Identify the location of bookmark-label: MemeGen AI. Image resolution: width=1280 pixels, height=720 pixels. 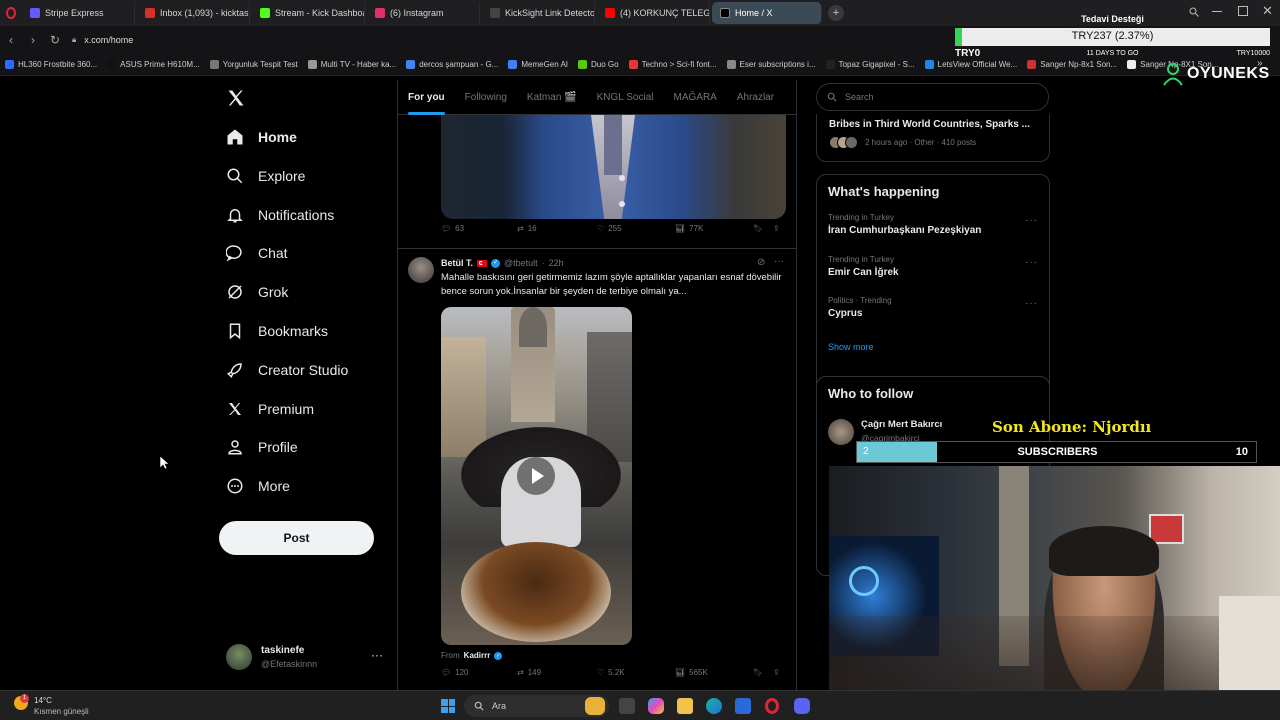
(545, 64).